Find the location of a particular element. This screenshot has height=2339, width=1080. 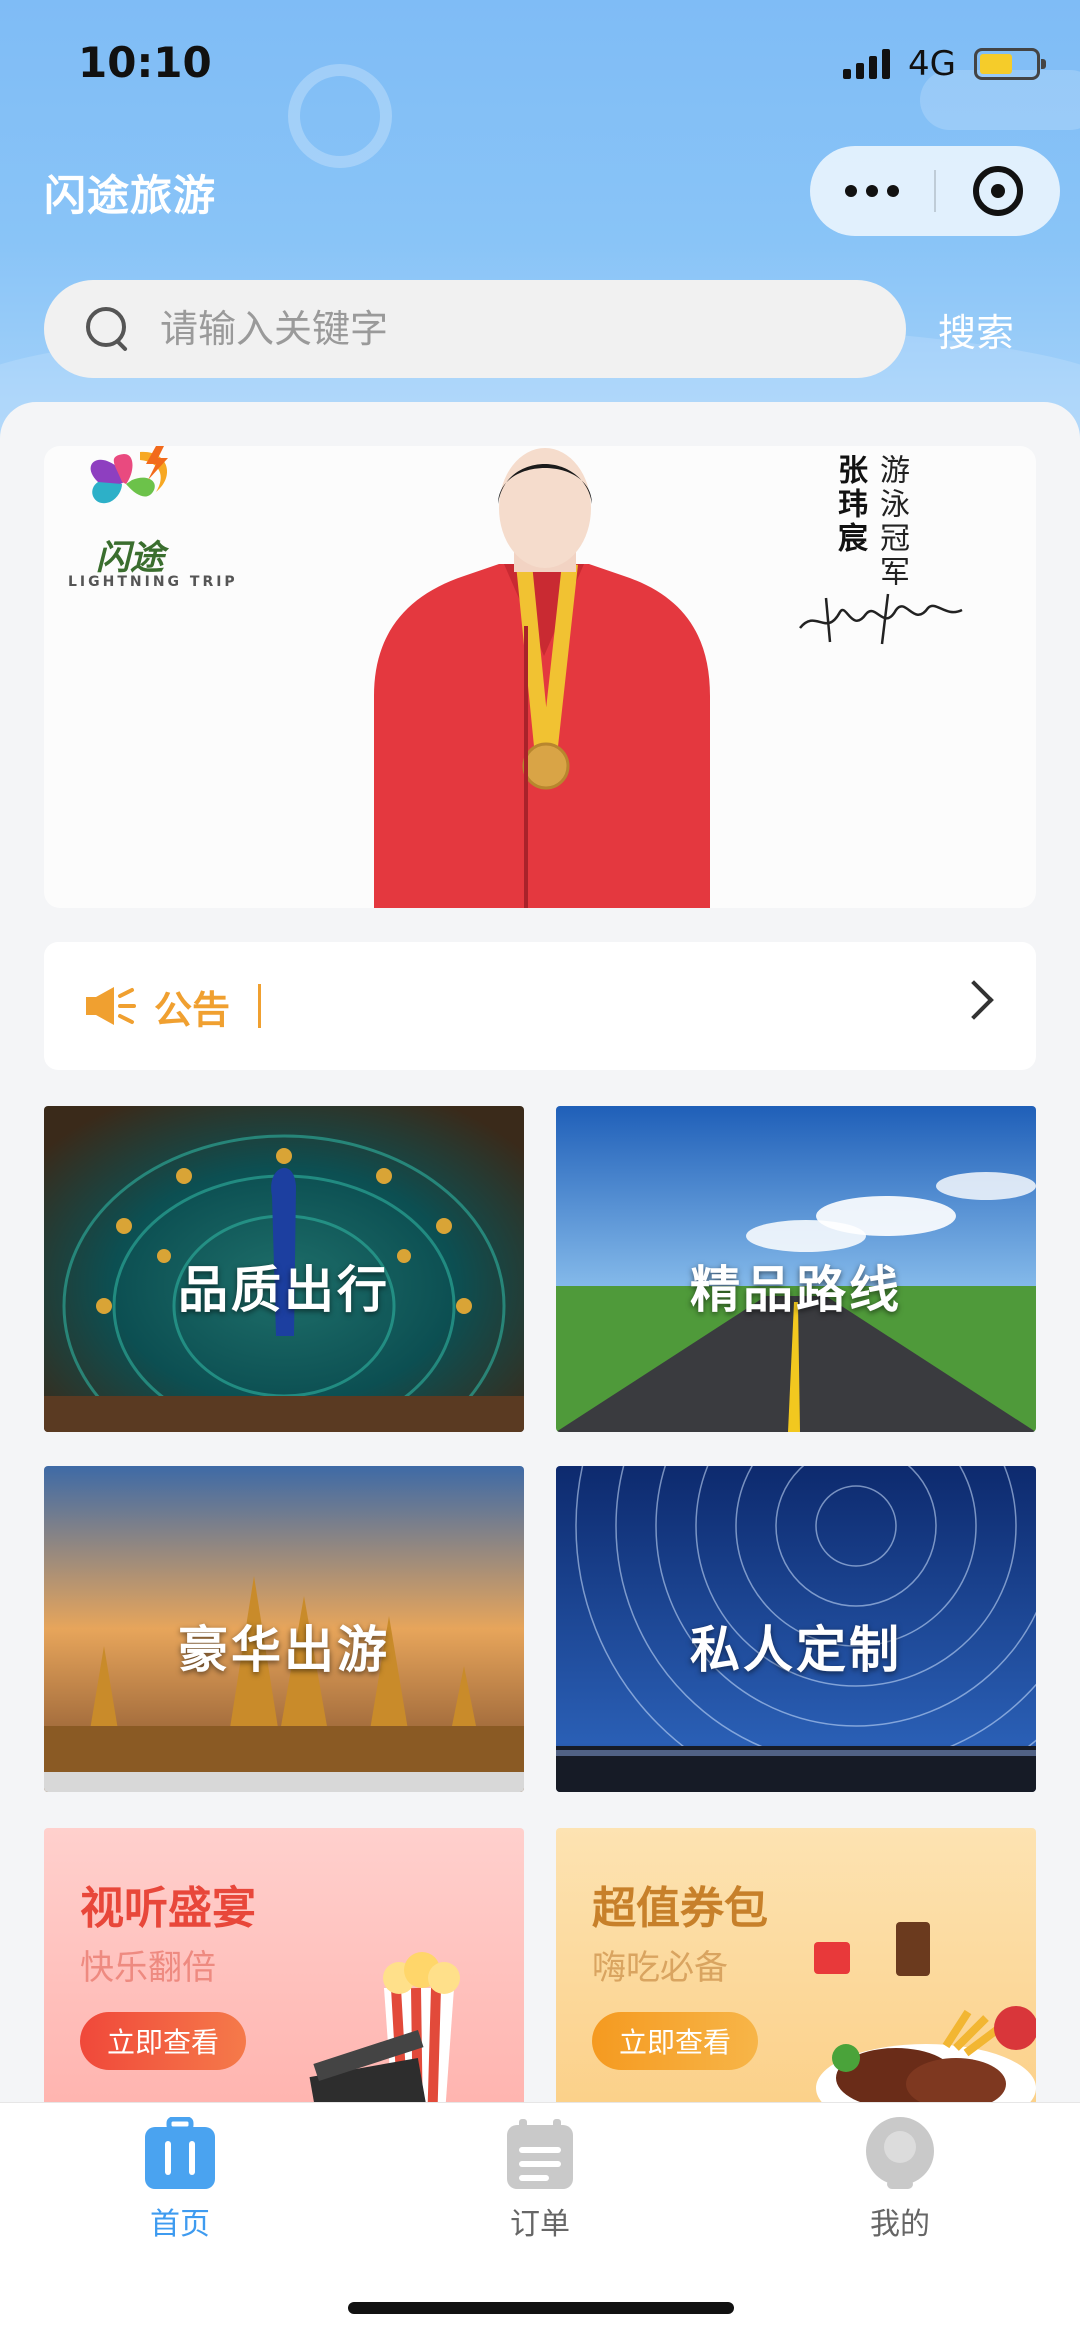

notice-bar: 公告 is located at coordinates (540, 1006).